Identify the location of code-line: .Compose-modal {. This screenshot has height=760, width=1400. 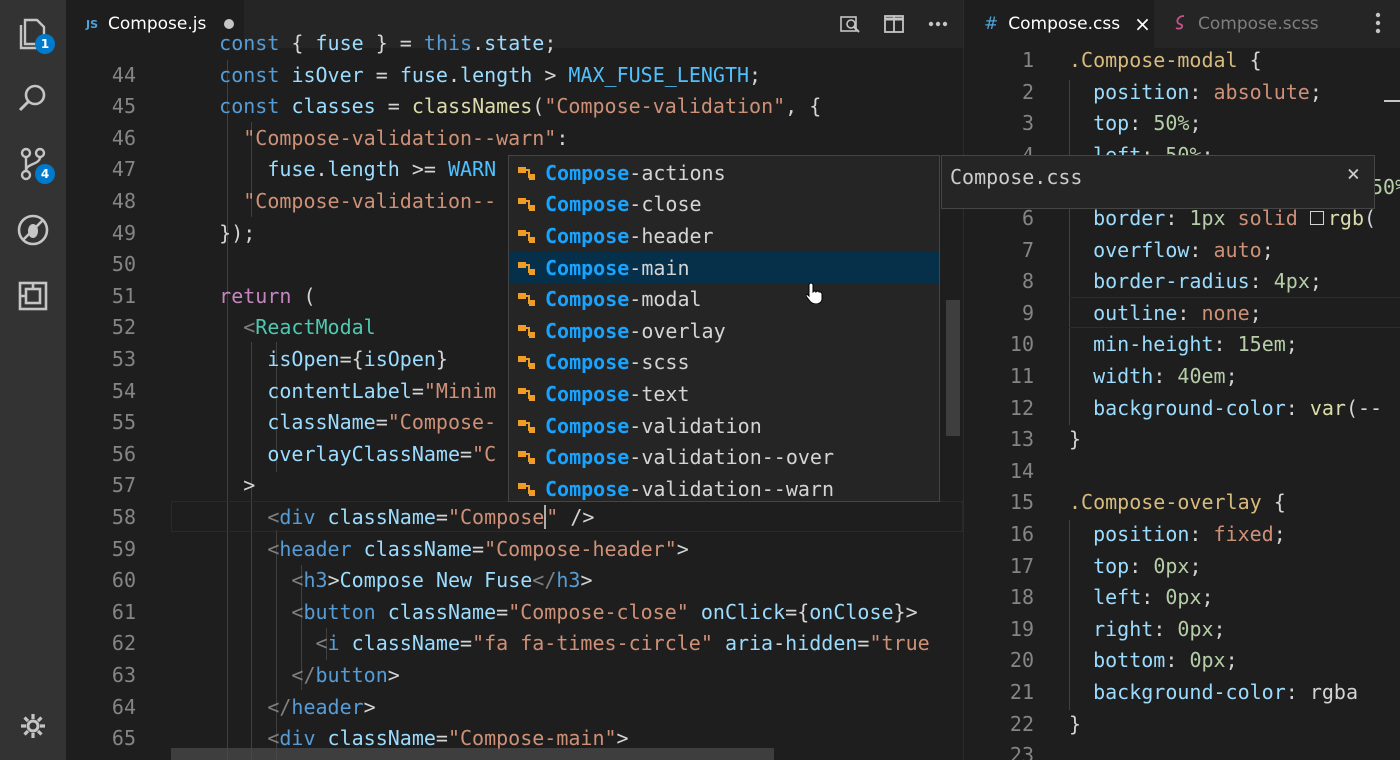
(1165, 60).